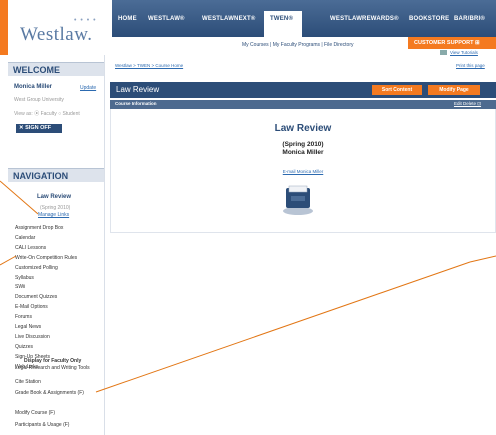 The width and height of the screenshot is (496, 435). What do you see at coordinates (303, 90) in the screenshot?
I see `page-header-bar: Law Review Sort Content Modify Page` at bounding box center [303, 90].